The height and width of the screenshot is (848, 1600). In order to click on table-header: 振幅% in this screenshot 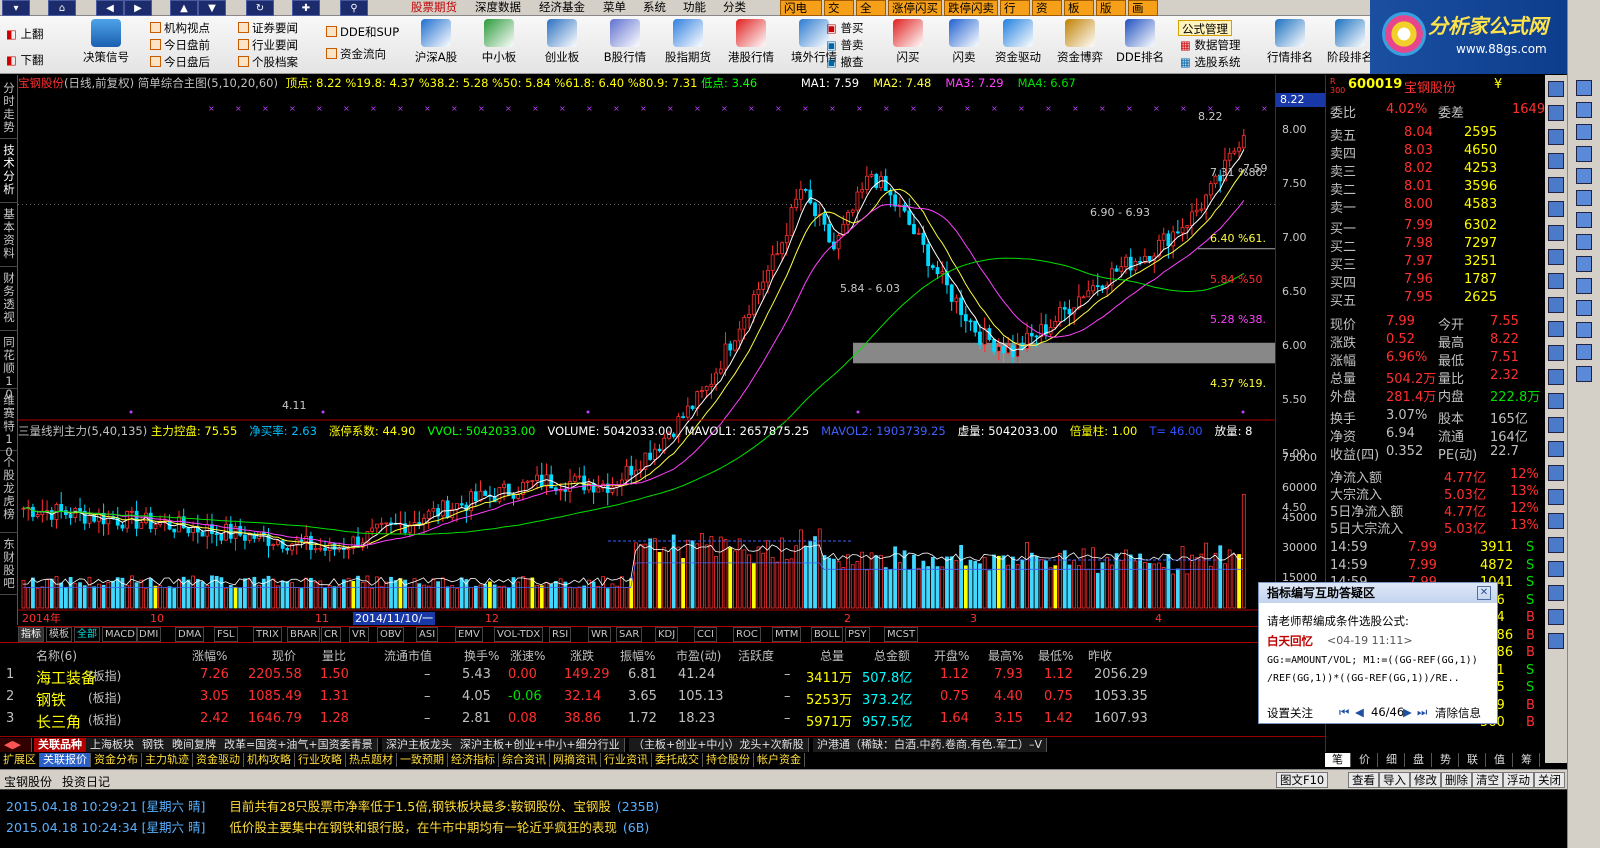, I will do `click(637, 655)`.